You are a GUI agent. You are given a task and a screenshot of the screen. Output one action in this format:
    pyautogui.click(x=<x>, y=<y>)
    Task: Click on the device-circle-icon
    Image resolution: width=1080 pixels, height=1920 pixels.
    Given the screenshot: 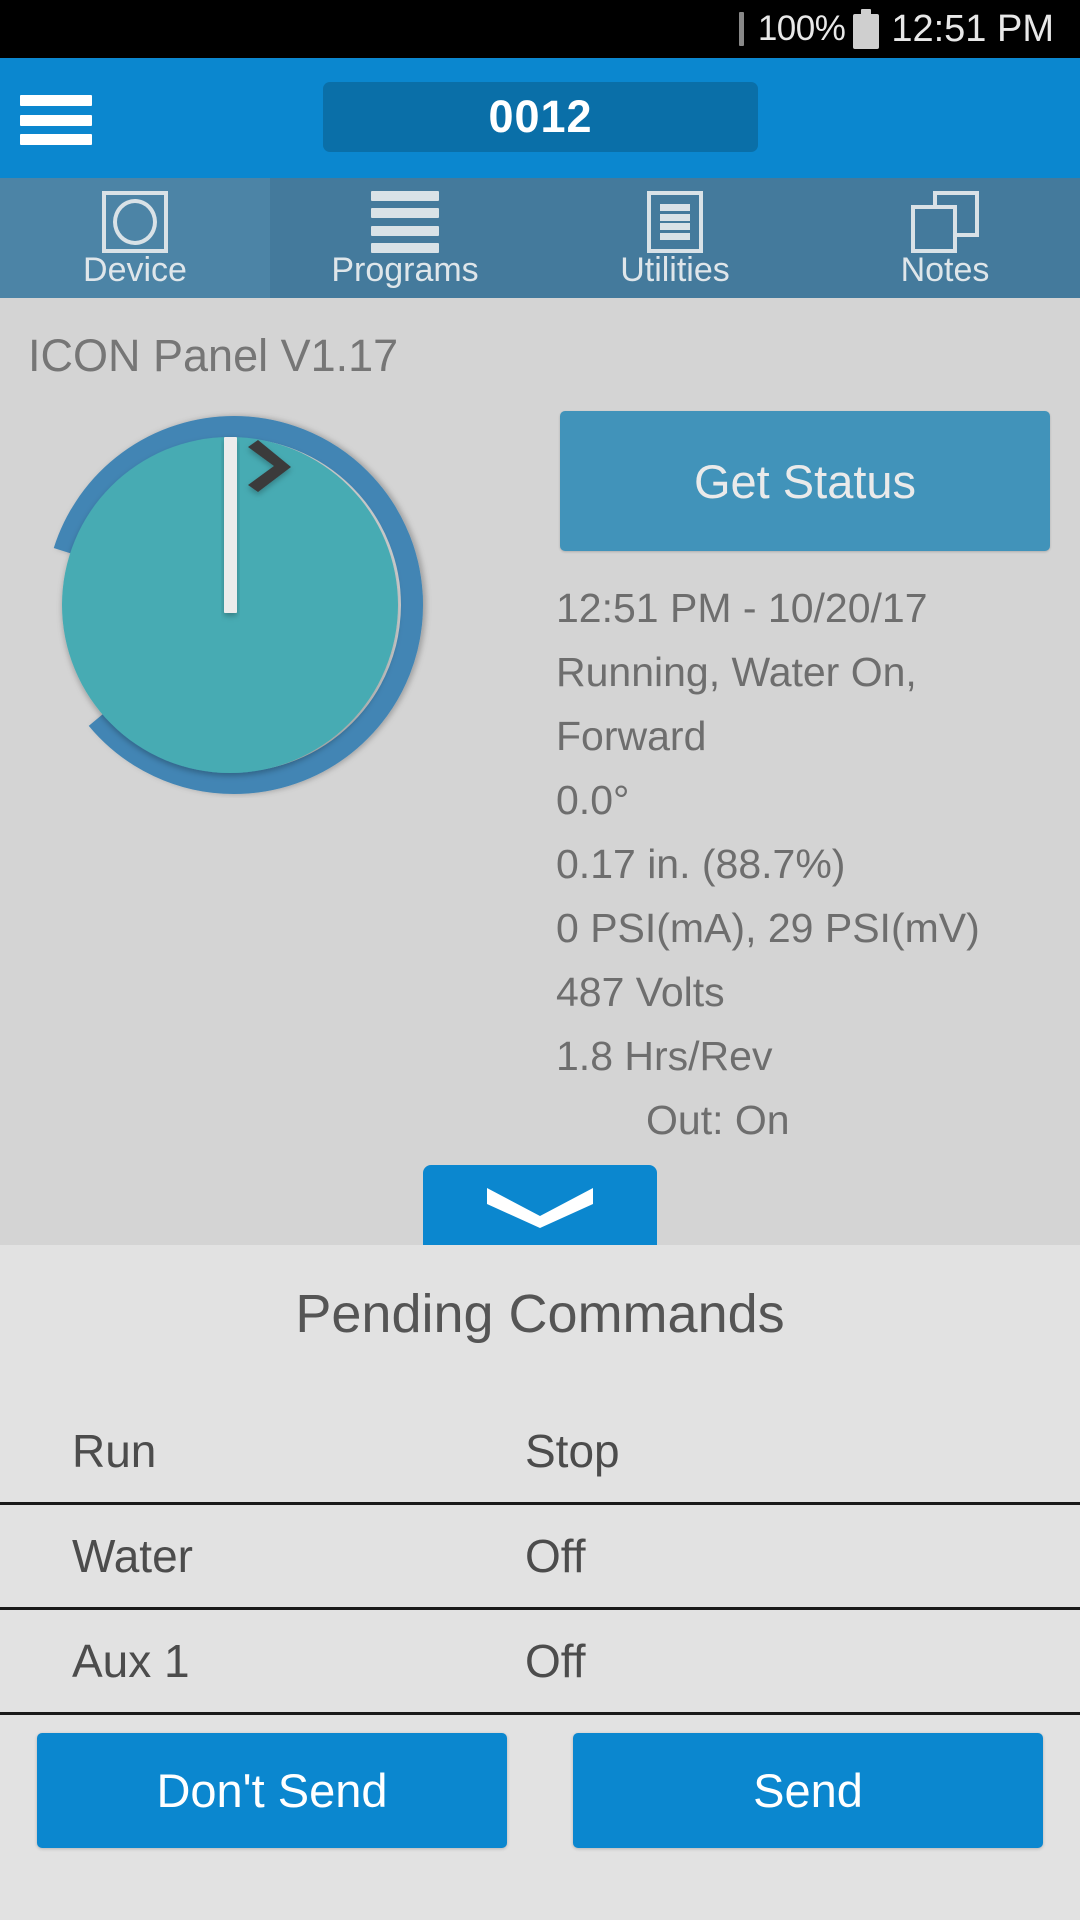 What is the action you would take?
    pyautogui.click(x=135, y=222)
    